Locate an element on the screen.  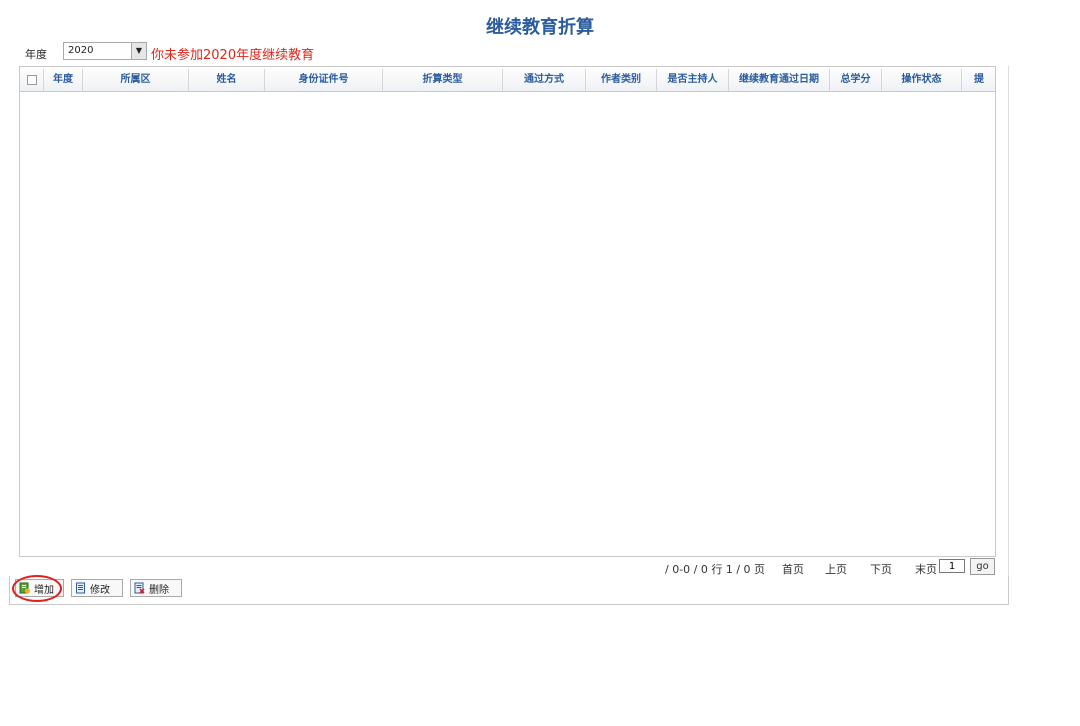
delete-button: 删除 is located at coordinates (156, 588).